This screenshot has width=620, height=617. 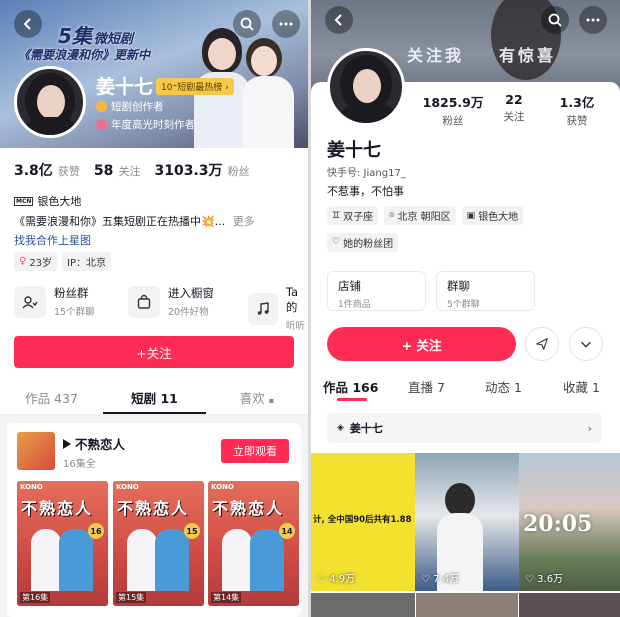 What do you see at coordinates (581, 386) in the screenshot?
I see `tab-favorites: 收藏 1` at bounding box center [581, 386].